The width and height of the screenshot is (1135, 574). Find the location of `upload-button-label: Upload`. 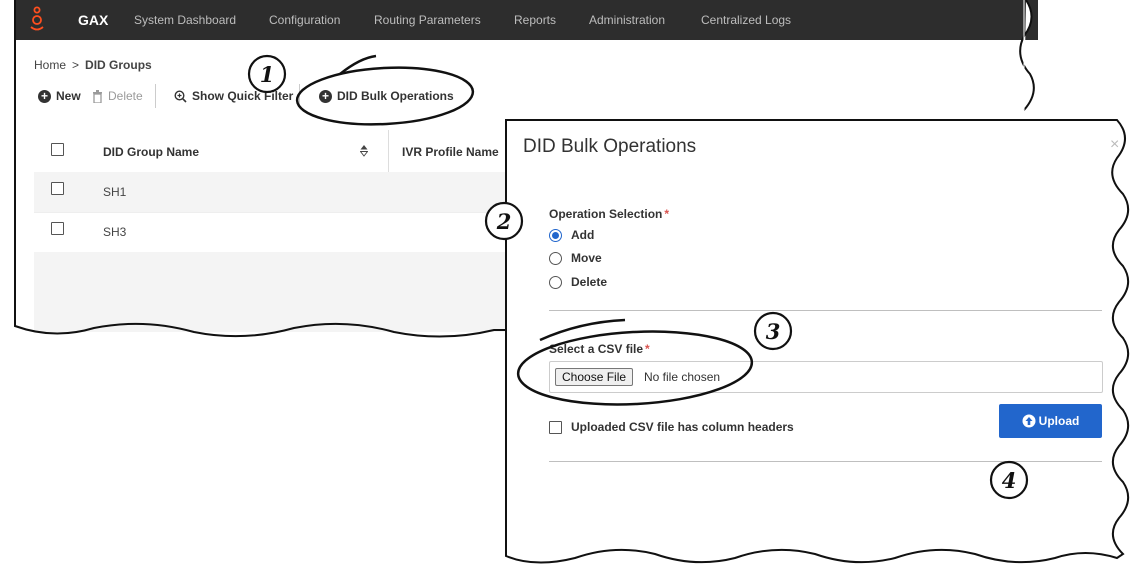

upload-button-label: Upload is located at coordinates (1059, 421).